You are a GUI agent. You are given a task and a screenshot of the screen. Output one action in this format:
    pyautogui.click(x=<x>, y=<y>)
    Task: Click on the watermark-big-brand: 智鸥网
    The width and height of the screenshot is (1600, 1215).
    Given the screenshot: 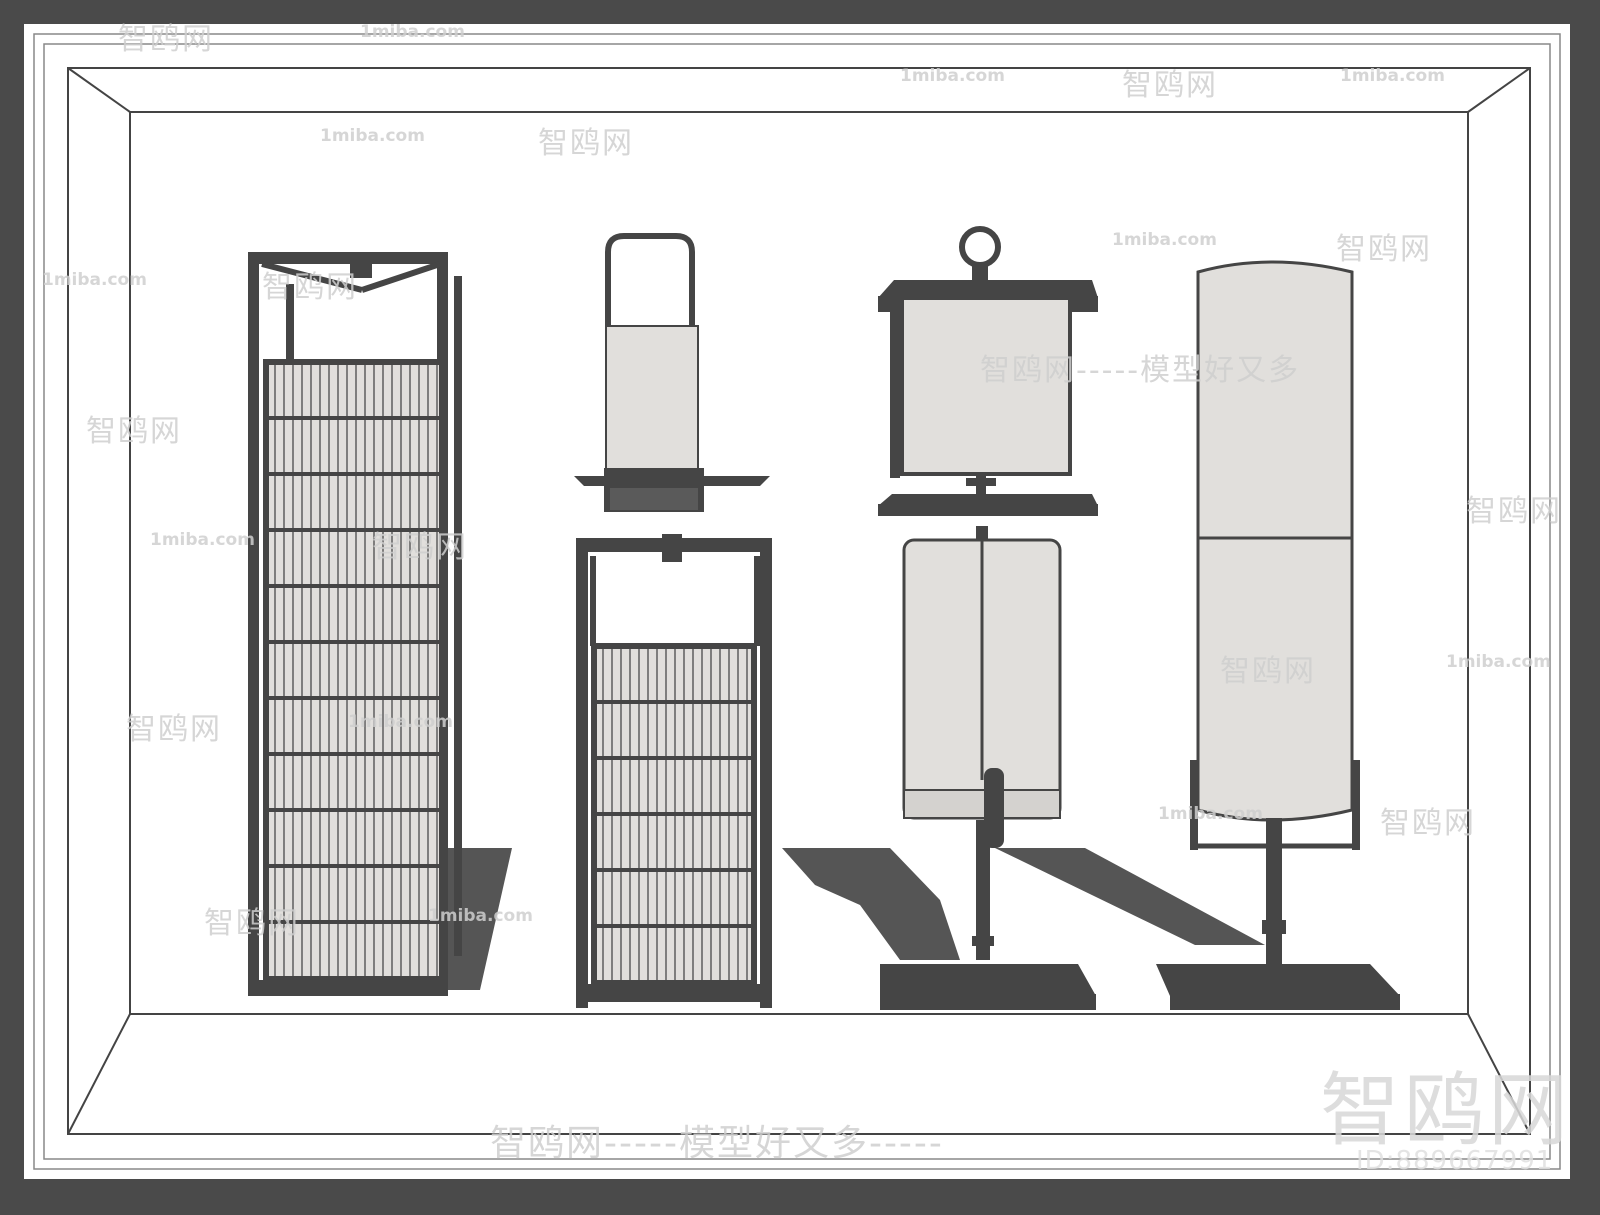 What is the action you would take?
    pyautogui.click(x=1446, y=1110)
    